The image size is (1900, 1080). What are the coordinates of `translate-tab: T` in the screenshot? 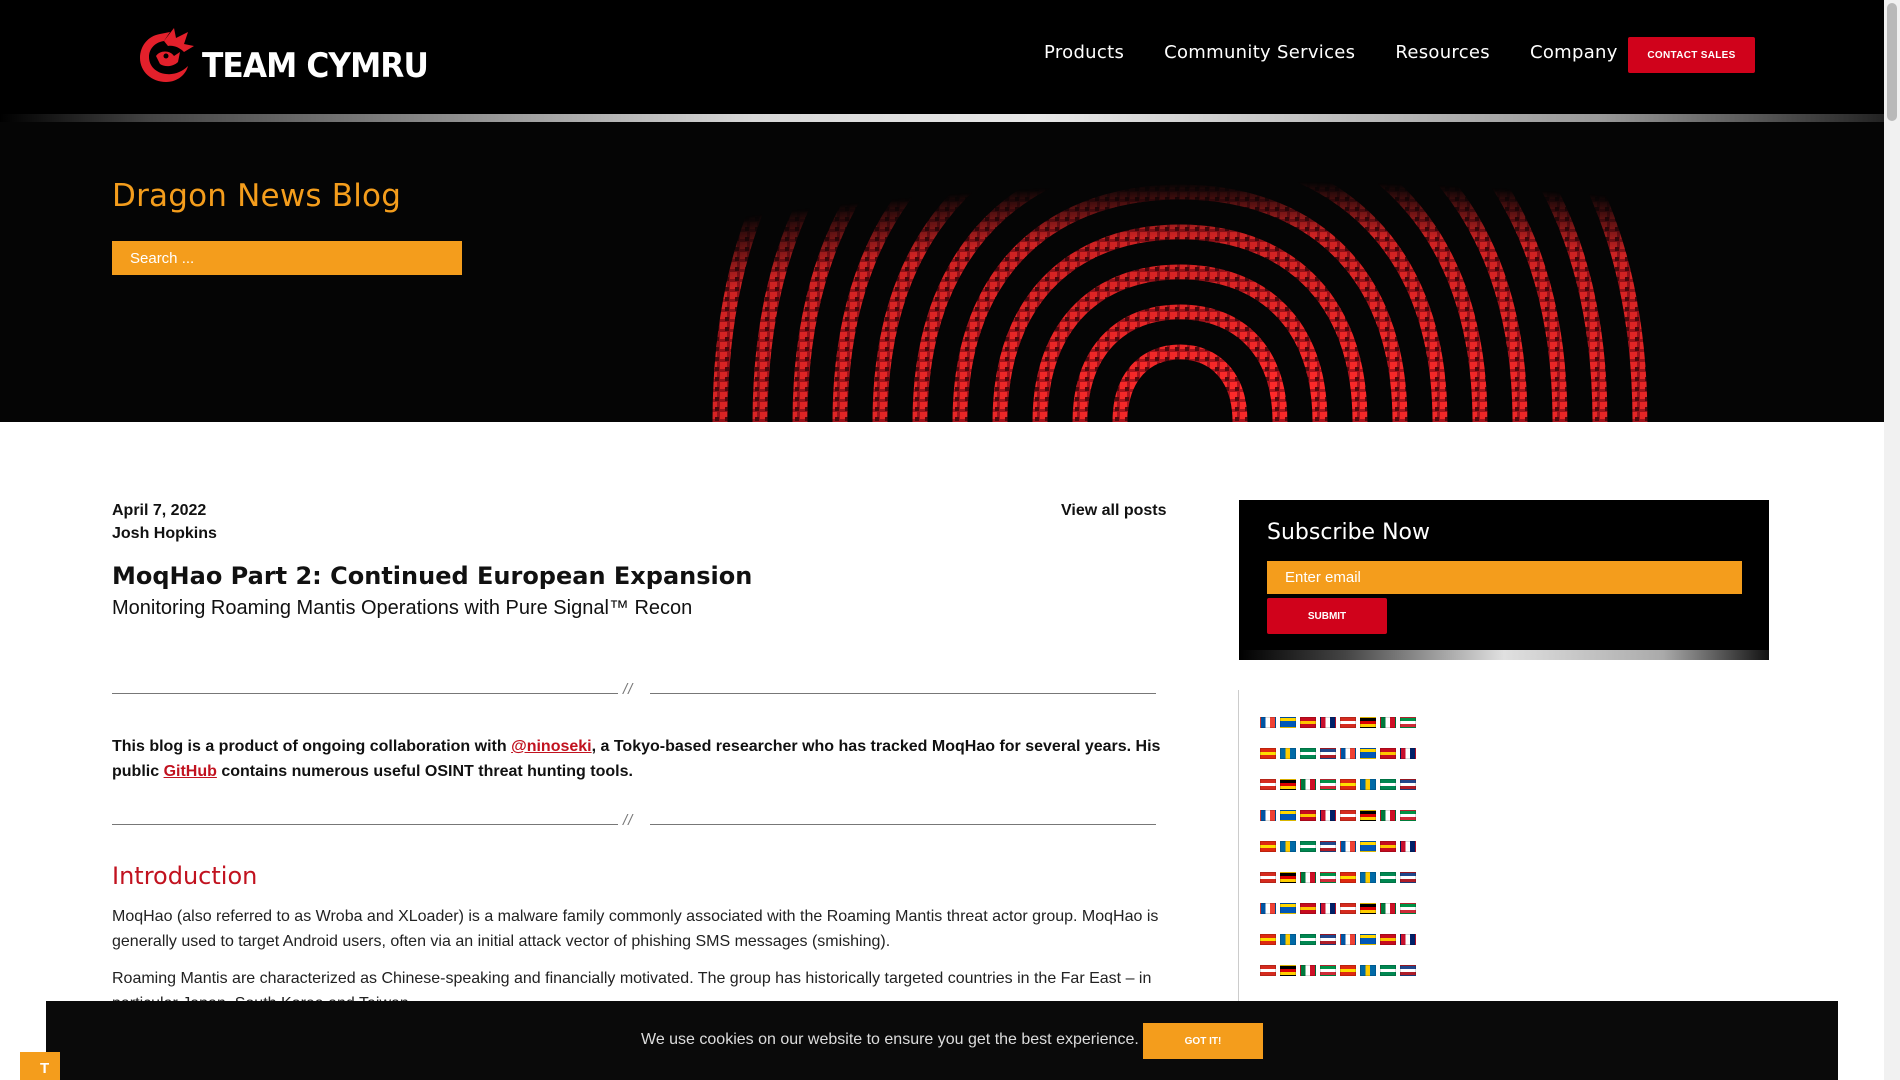 It's located at (40, 1066).